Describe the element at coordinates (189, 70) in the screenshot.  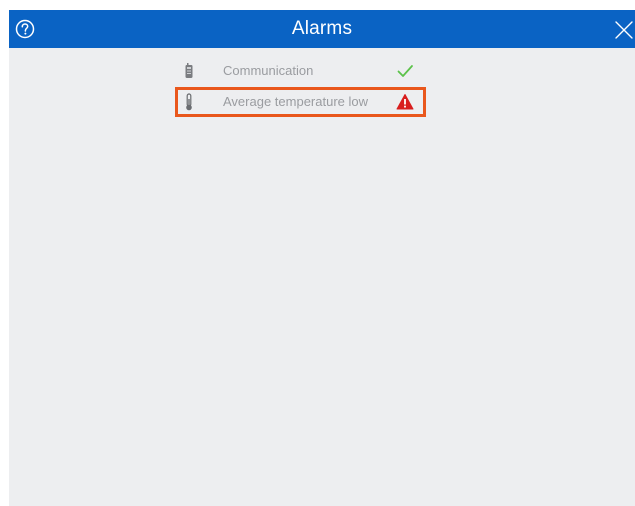
I see `device-icon` at that location.